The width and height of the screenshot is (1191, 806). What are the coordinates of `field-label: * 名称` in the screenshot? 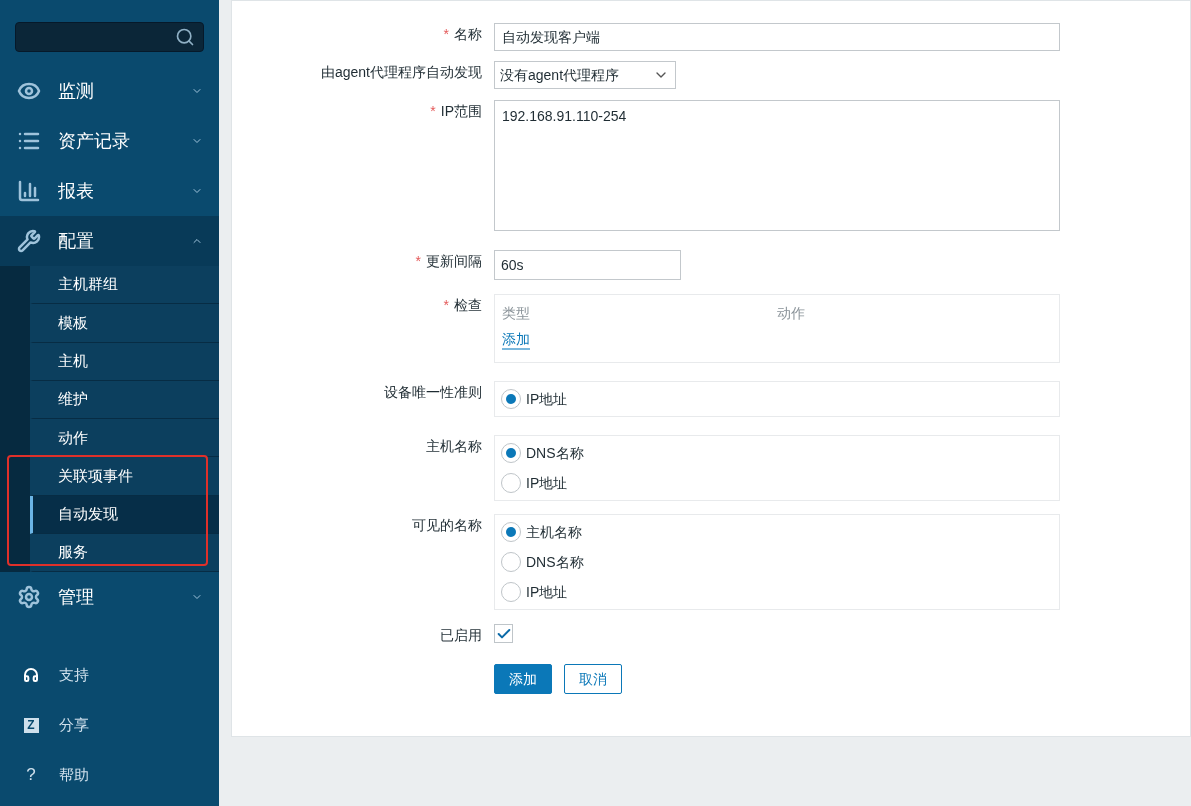 It's located at (462, 34).